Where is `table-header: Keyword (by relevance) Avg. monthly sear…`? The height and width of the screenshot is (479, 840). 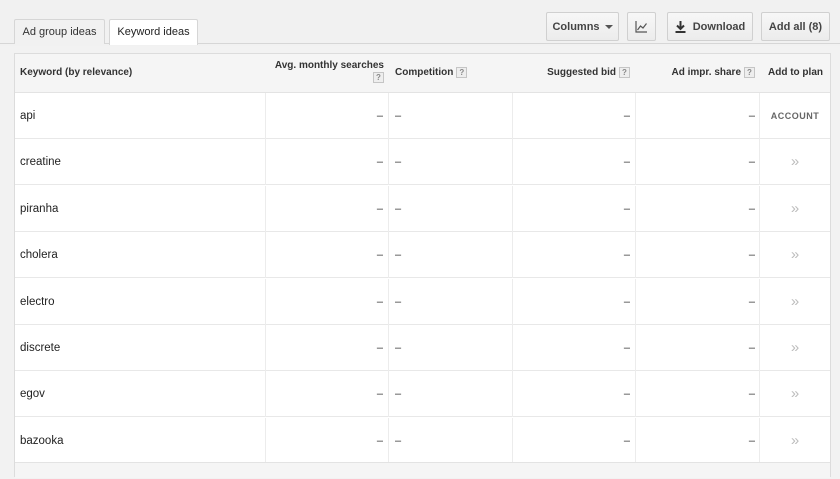 table-header: Keyword (by relevance) Avg. monthly sear… is located at coordinates (422, 73).